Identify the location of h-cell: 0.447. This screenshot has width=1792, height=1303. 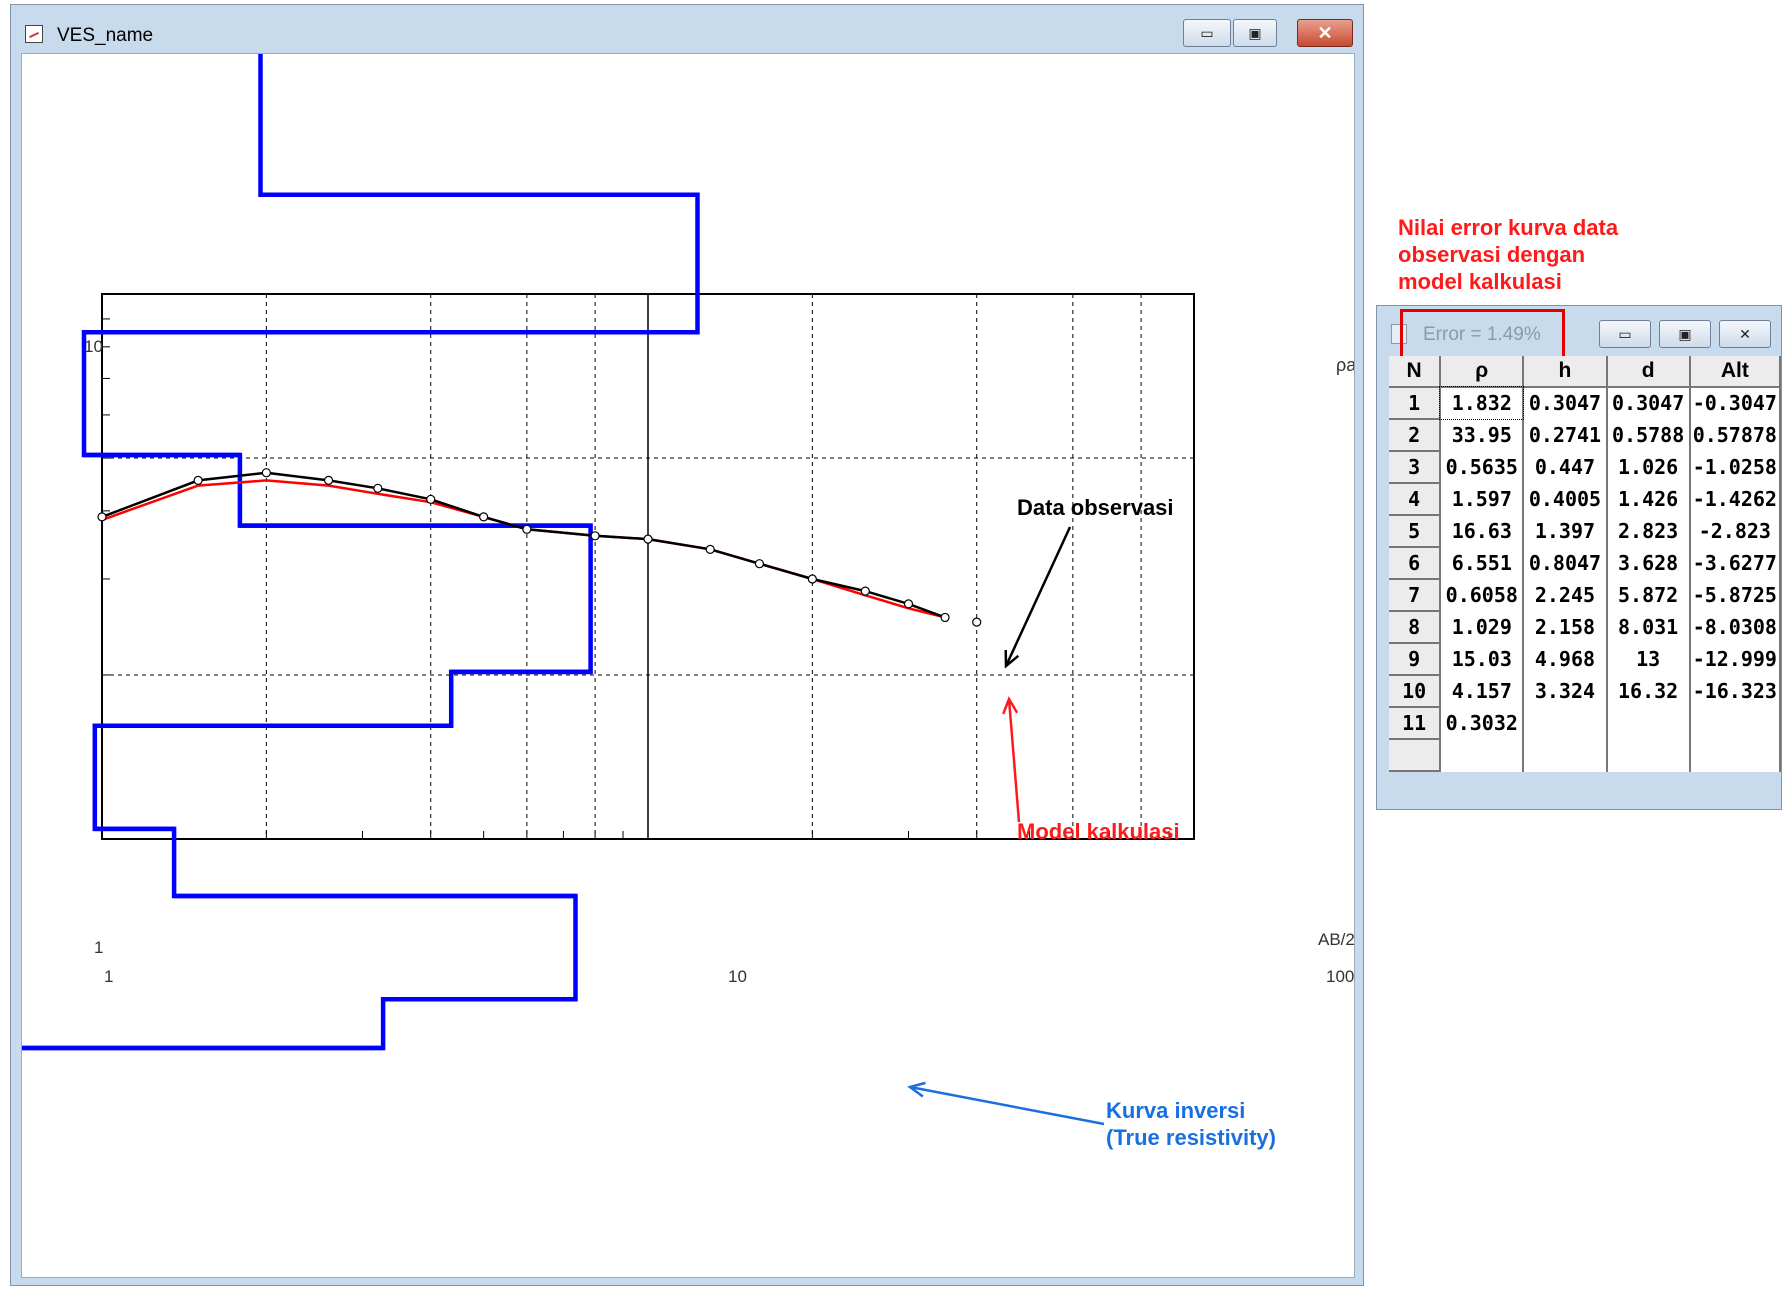
(1565, 467).